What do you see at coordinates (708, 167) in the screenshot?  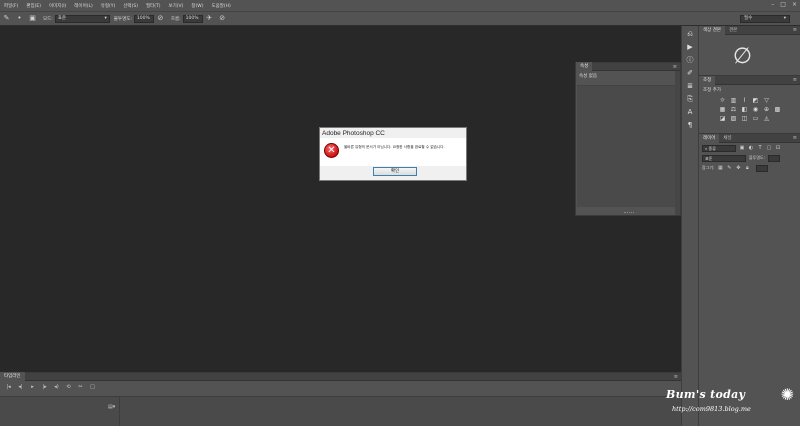 I see `lock-label: 잠그기:` at bounding box center [708, 167].